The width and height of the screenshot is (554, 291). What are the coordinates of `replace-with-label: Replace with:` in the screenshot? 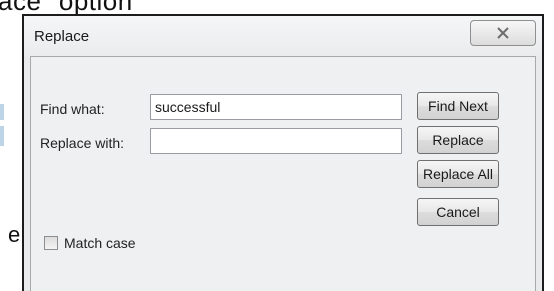 It's located at (82, 143).